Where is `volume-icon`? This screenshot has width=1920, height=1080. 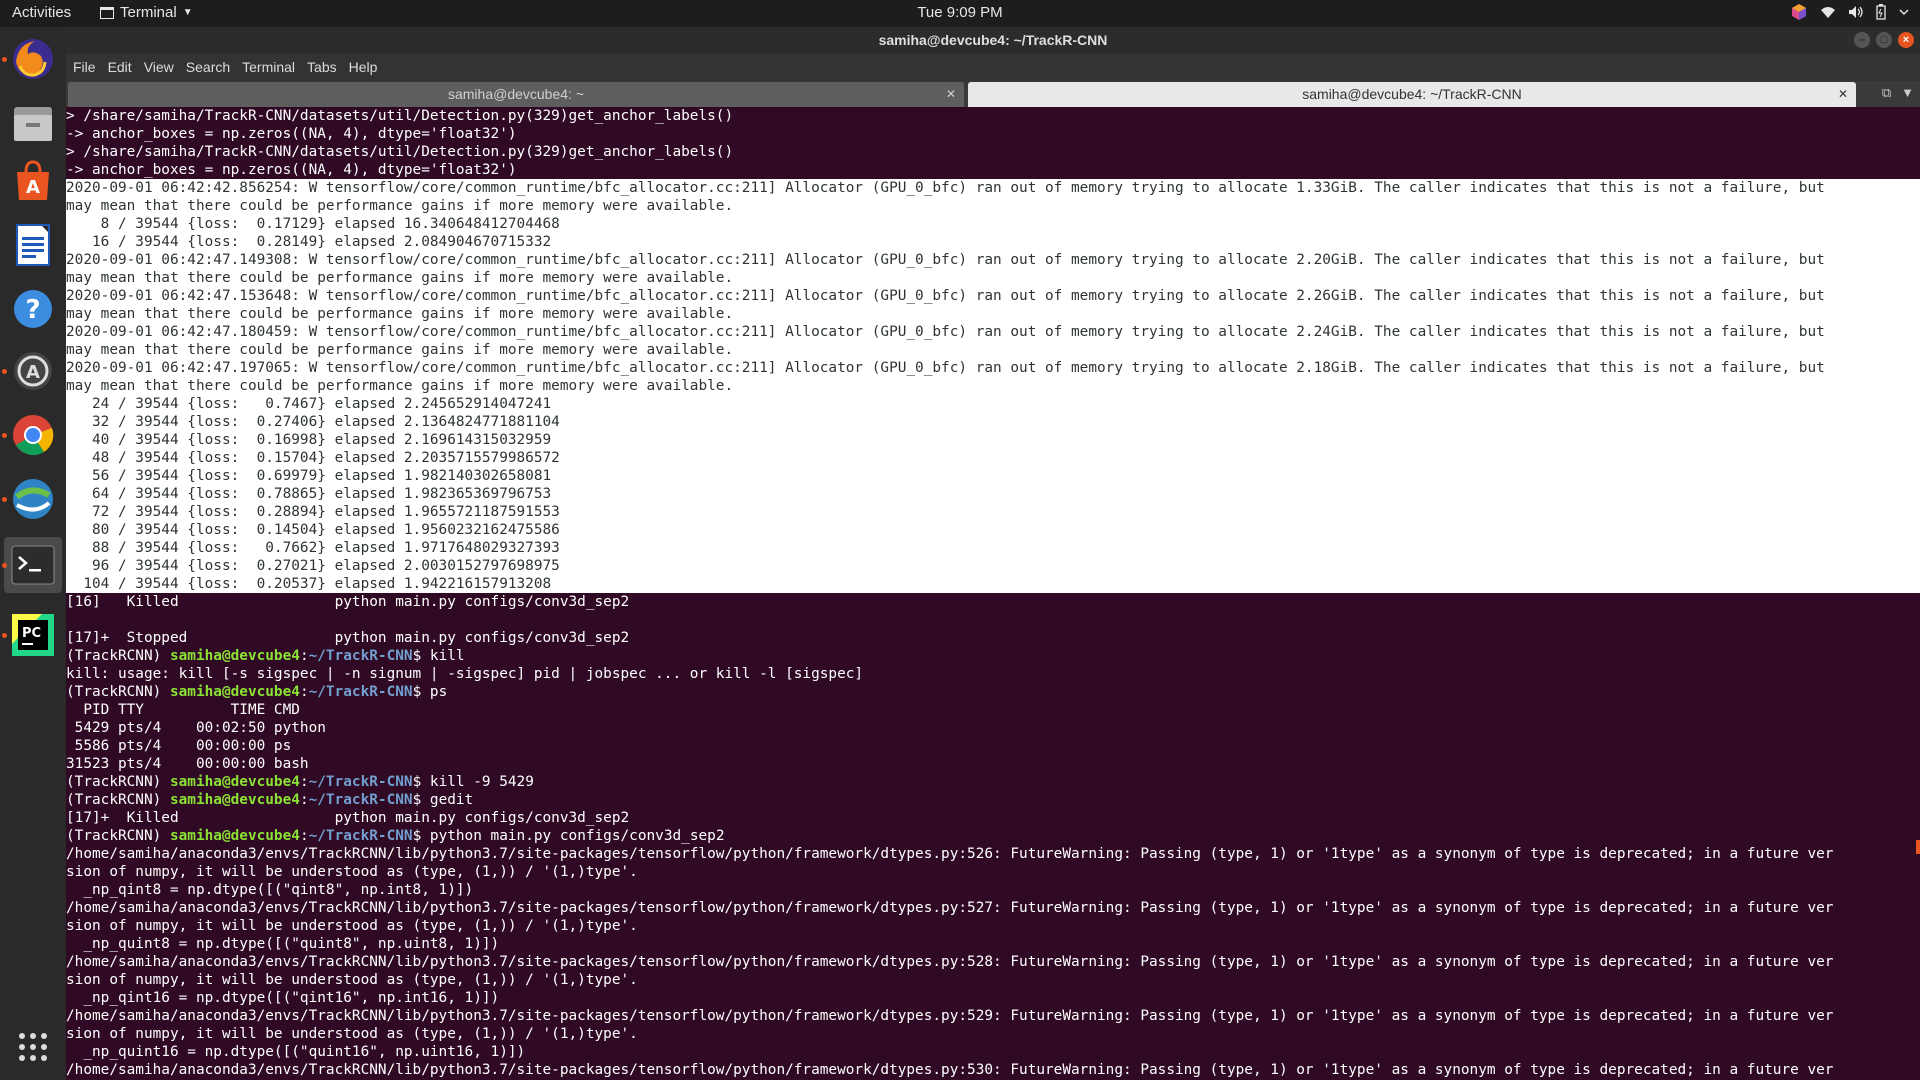 volume-icon is located at coordinates (1856, 12).